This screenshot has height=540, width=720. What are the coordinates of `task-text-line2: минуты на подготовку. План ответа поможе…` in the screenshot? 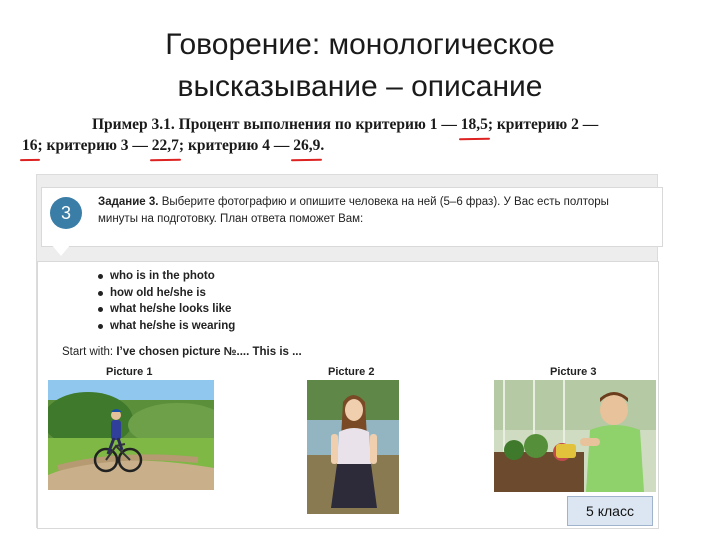 It's located at (231, 219).